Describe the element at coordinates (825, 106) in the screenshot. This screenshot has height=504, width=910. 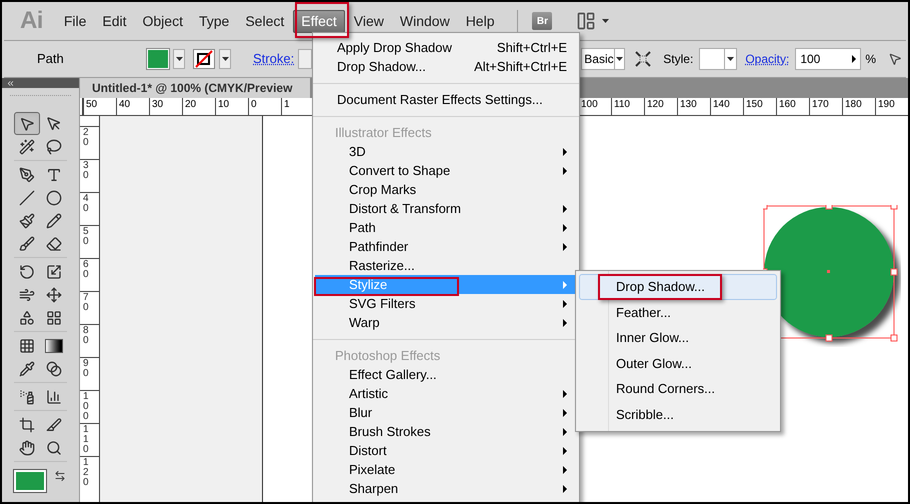
I see `ruler-label: 170` at that location.